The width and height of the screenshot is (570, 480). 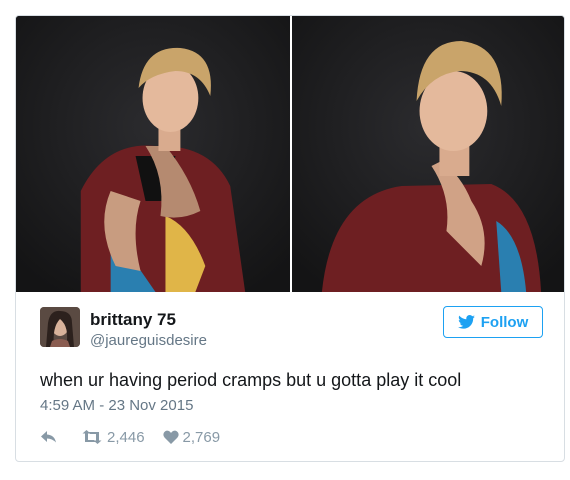 What do you see at coordinates (133, 320) in the screenshot?
I see `display-name: brittany 75` at bounding box center [133, 320].